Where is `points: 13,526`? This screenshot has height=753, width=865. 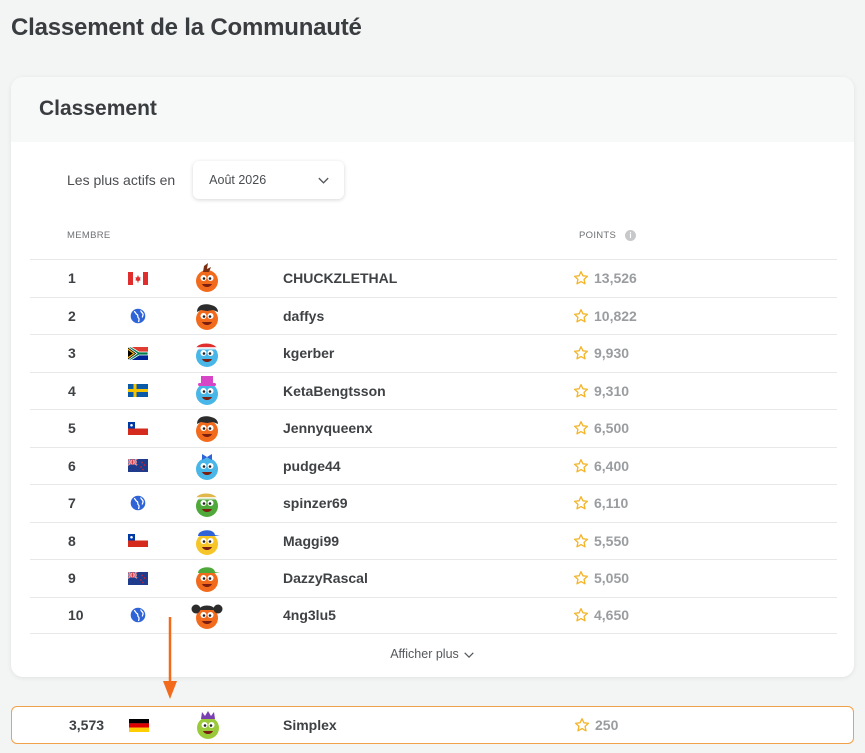 points: 13,526 is located at coordinates (605, 278).